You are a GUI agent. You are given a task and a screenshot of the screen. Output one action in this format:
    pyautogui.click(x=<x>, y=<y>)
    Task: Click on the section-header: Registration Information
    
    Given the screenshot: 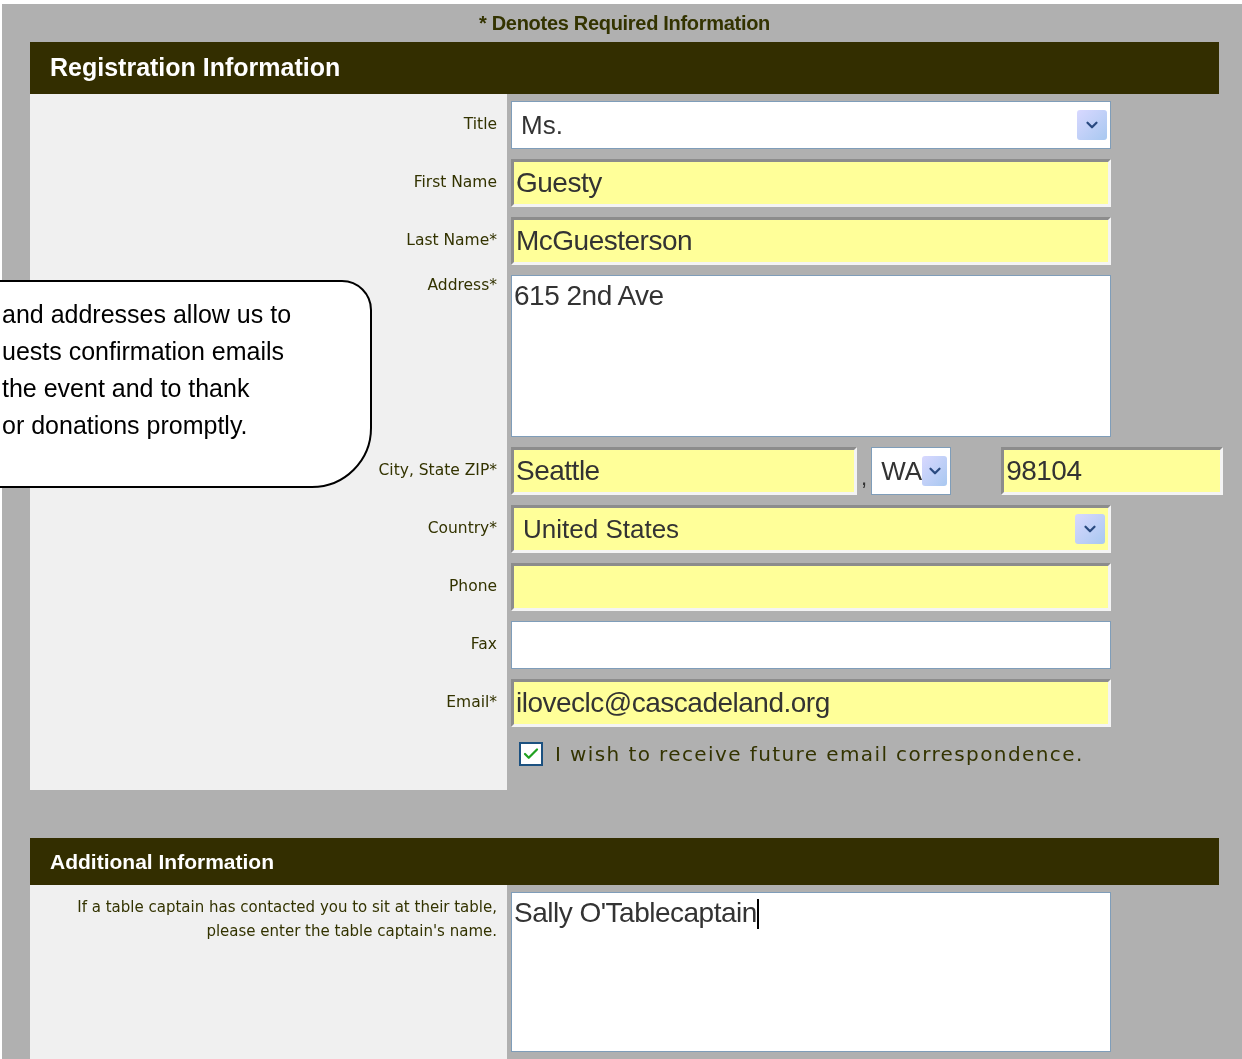 What is the action you would take?
    pyautogui.click(x=624, y=68)
    